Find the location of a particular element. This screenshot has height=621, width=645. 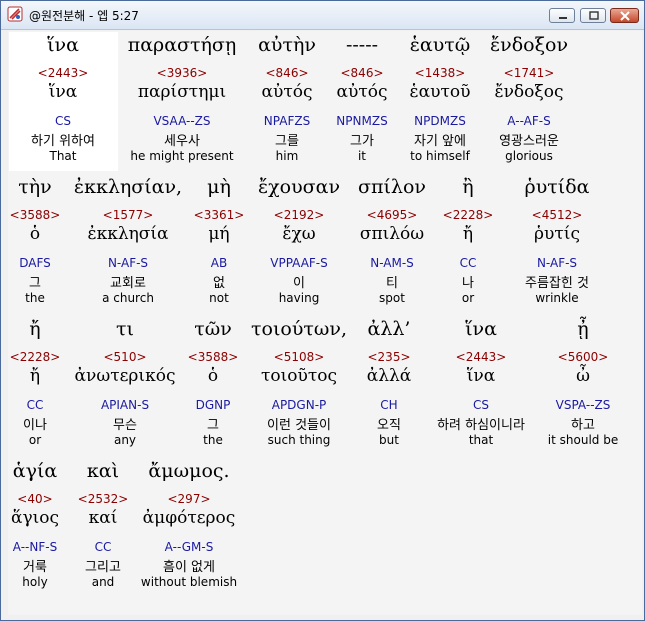

greek-word: ᾖ is located at coordinates (583, 329).